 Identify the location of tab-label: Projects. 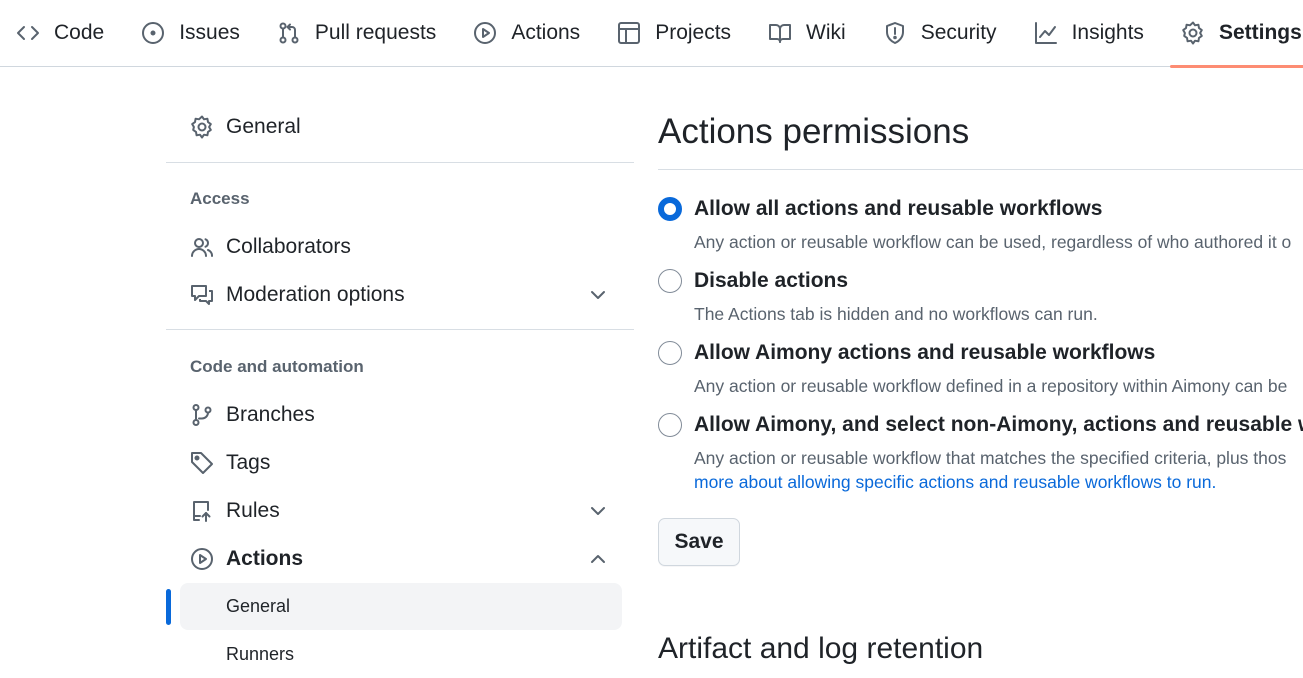
(693, 32).